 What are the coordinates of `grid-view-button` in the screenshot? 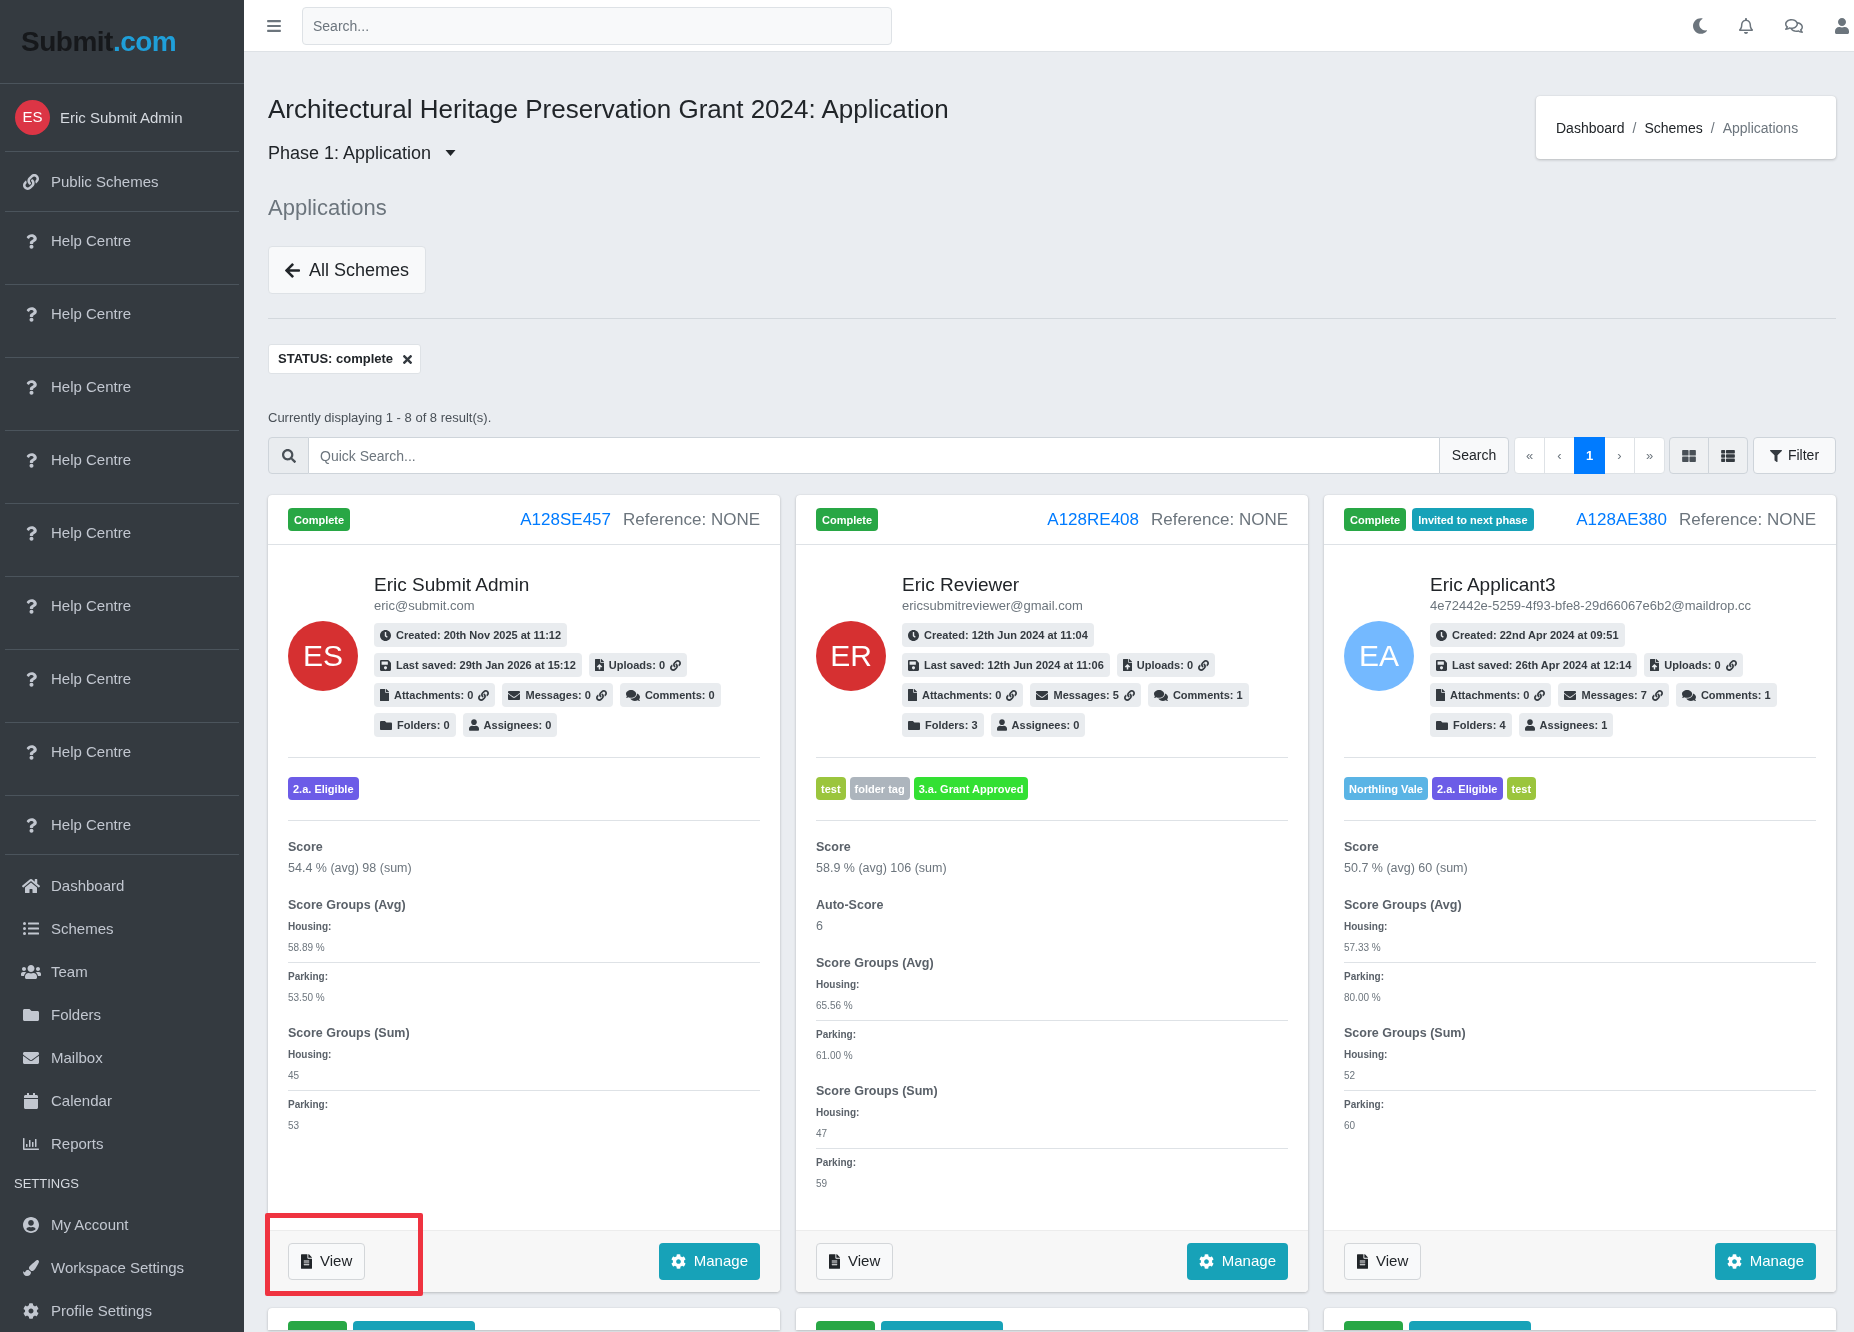 It's located at (1689, 455).